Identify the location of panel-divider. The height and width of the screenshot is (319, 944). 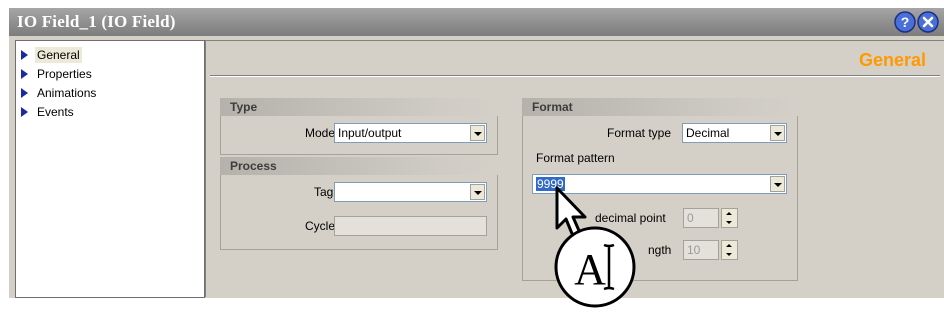
(575, 76).